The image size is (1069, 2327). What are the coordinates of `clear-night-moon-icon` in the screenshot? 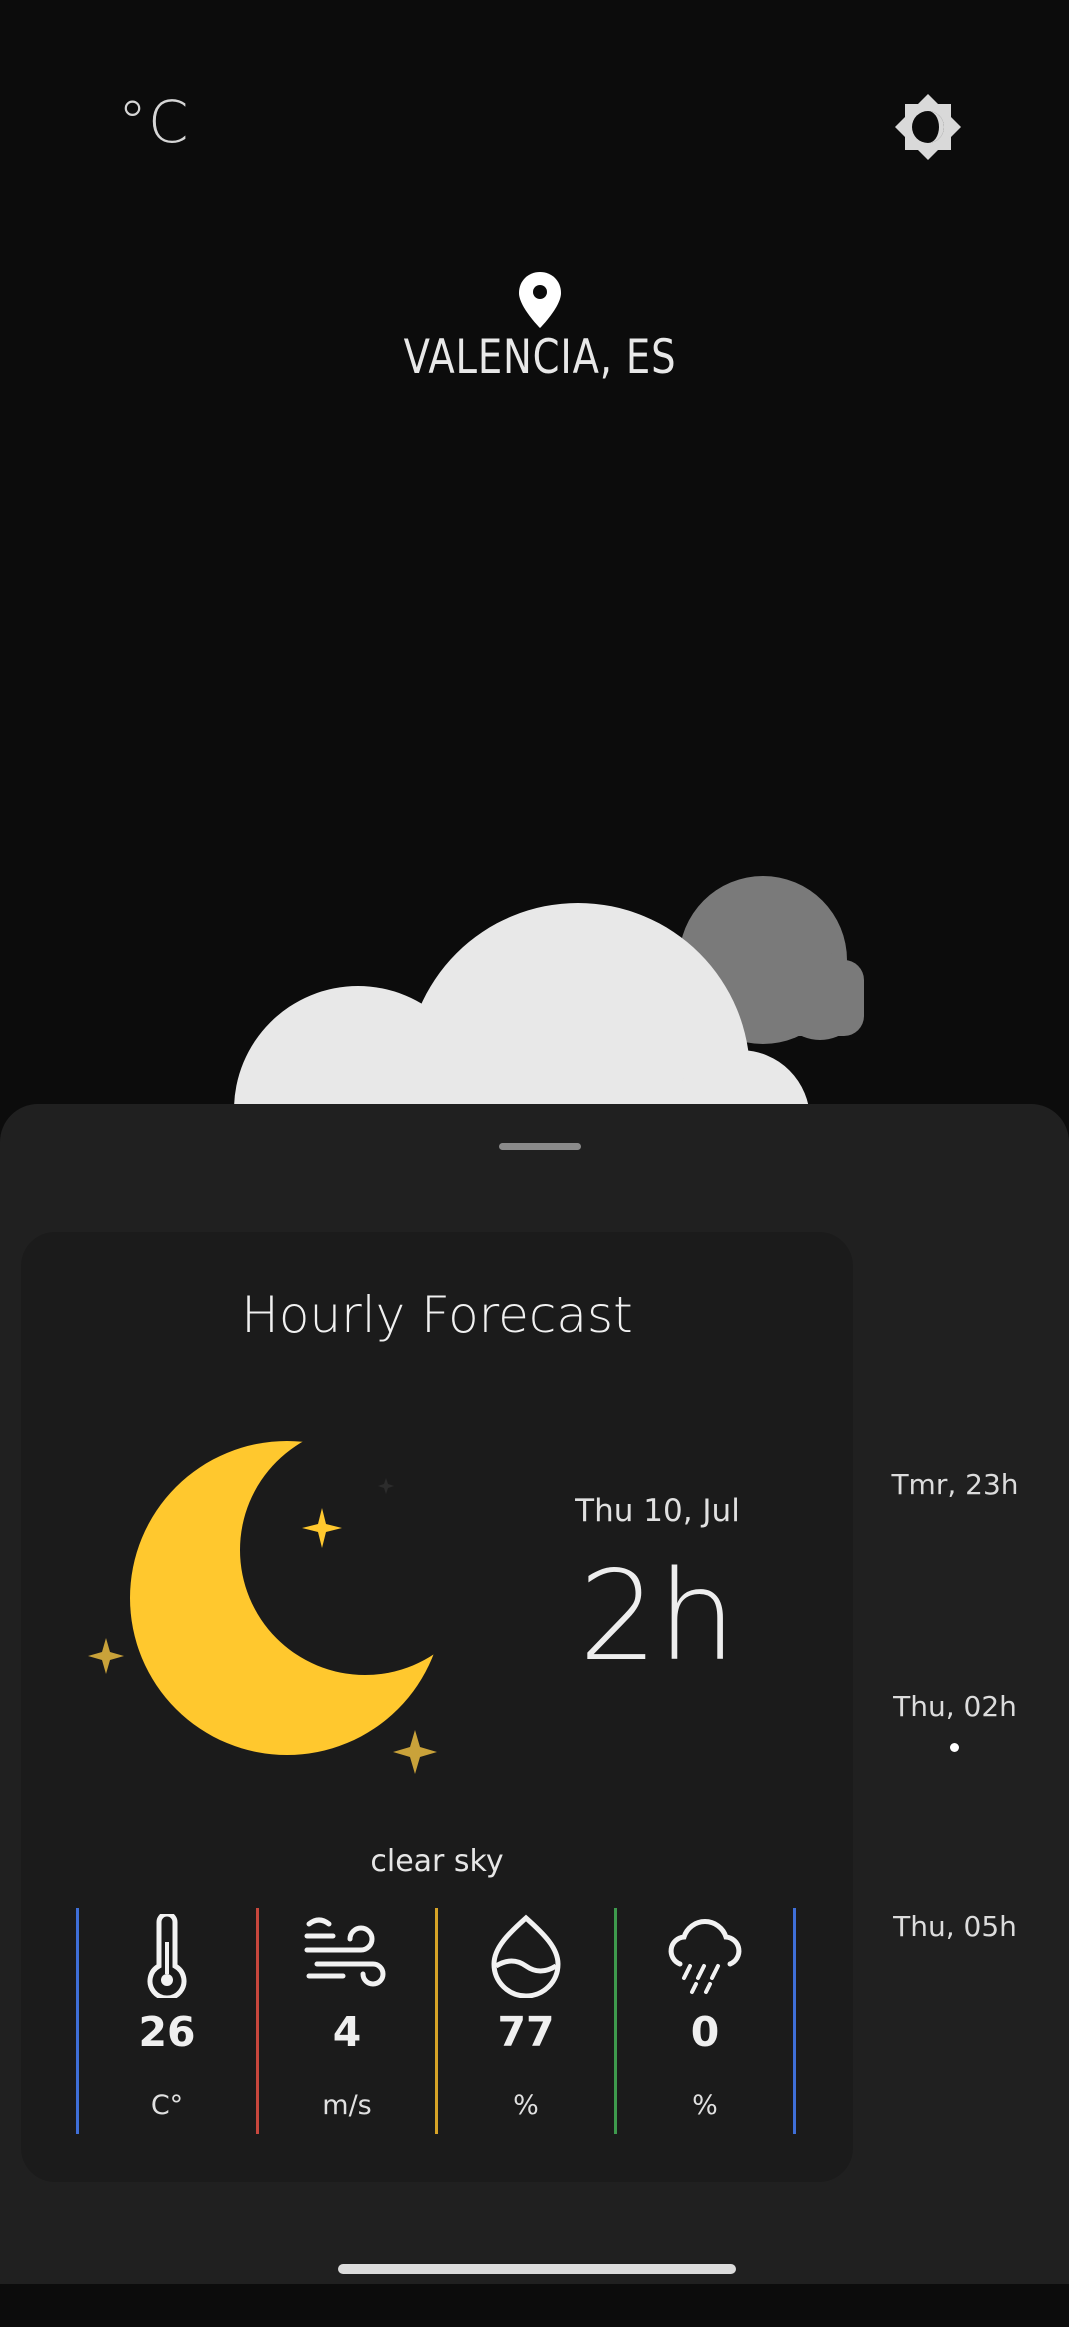 It's located at (266, 1607).